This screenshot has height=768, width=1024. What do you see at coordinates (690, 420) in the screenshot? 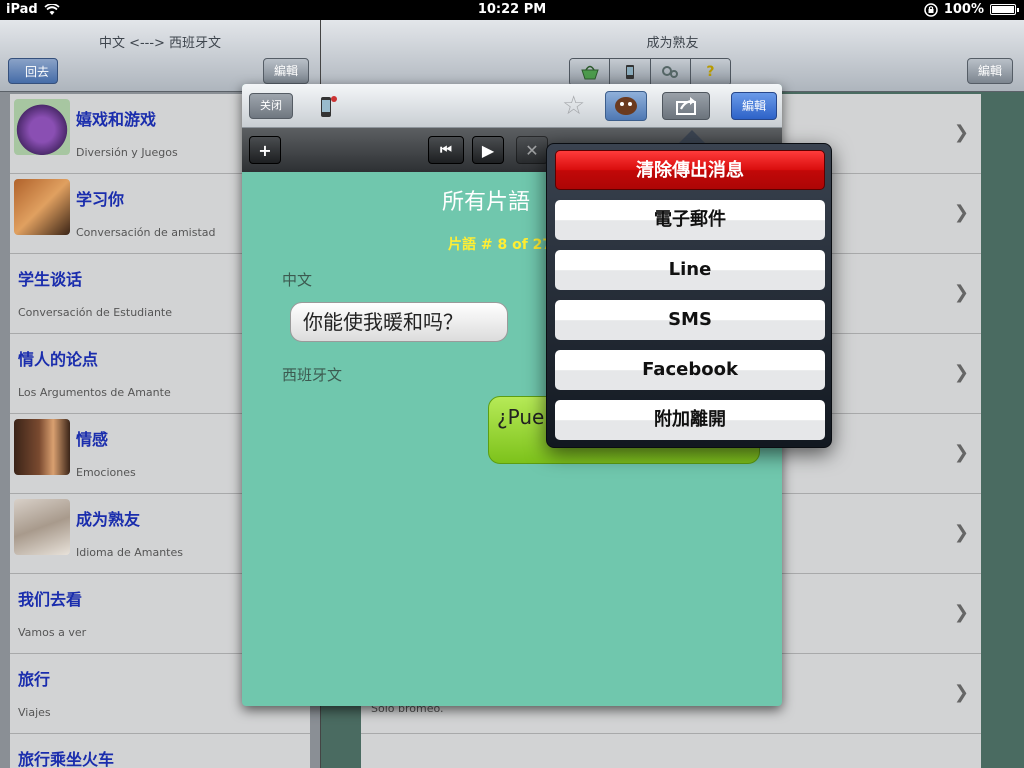
I see `attach-leave-button: 附加離開` at bounding box center [690, 420].